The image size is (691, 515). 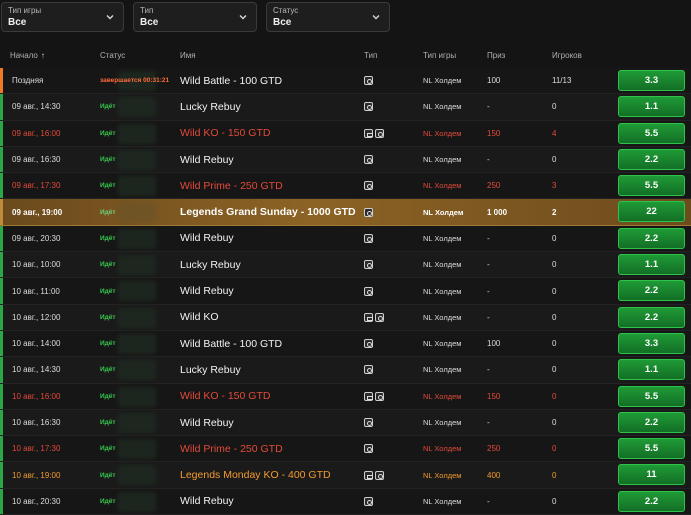 What do you see at coordinates (567, 55) in the screenshot?
I see `column-players-header: Игроков` at bounding box center [567, 55].